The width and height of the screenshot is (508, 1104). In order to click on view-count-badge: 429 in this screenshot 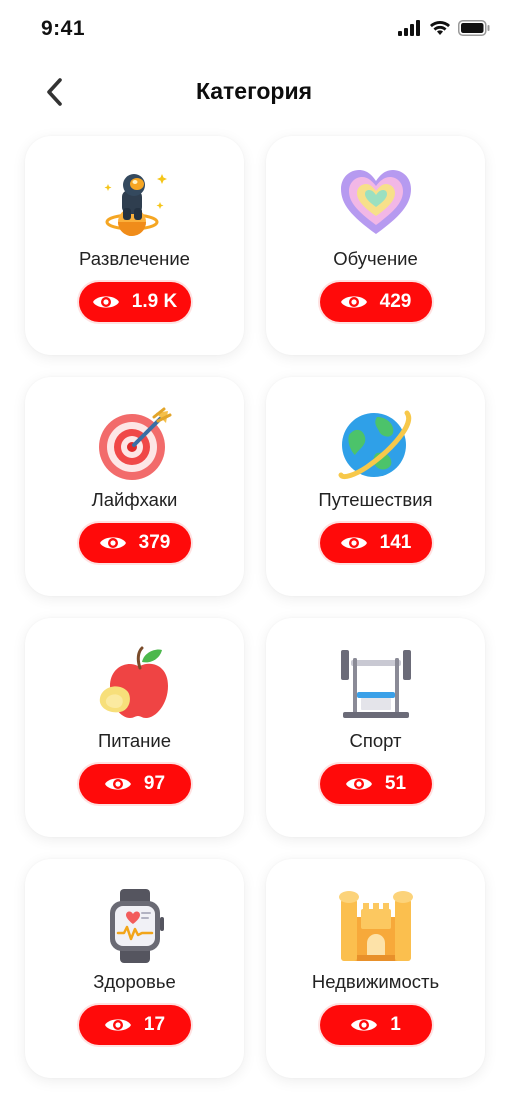, I will do `click(375, 302)`.